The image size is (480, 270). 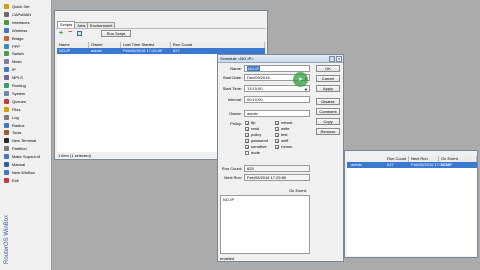 What do you see at coordinates (250, 122) in the screenshot?
I see `policy-ftp-checkbox: ✓ ftp` at bounding box center [250, 122].